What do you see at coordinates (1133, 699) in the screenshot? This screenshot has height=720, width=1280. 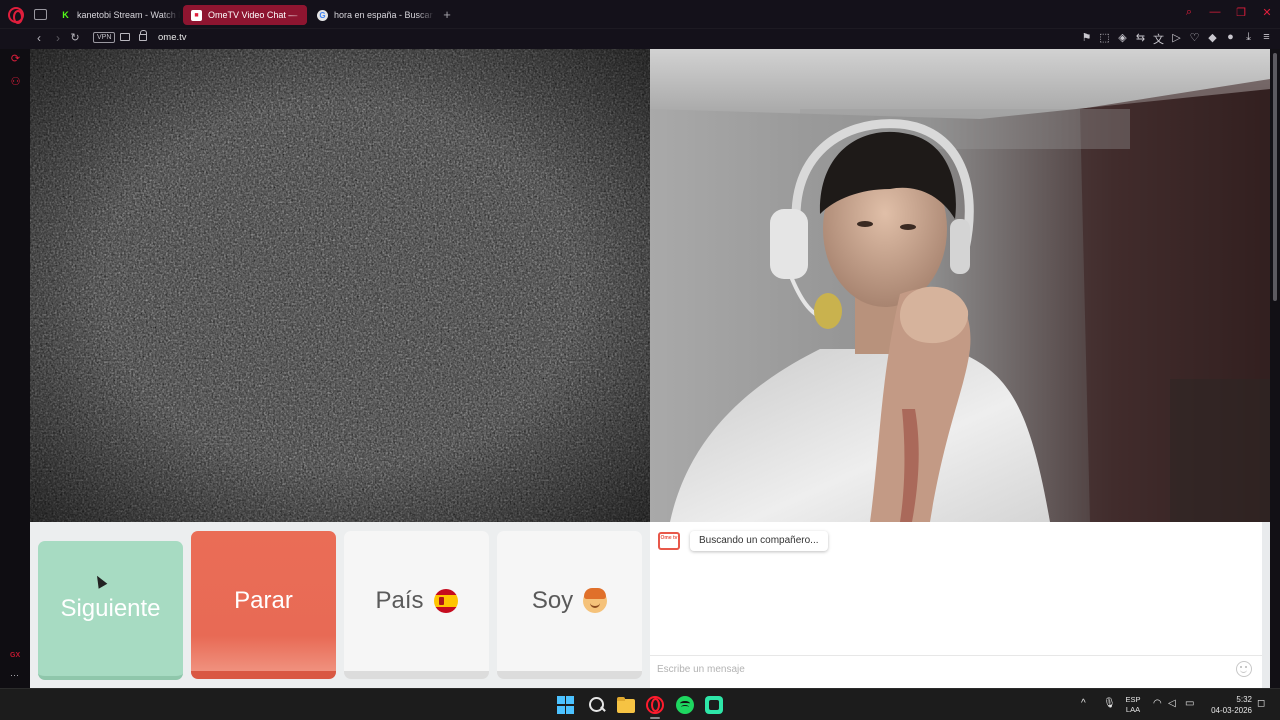 I see `lang-code: ESP` at bounding box center [1133, 699].